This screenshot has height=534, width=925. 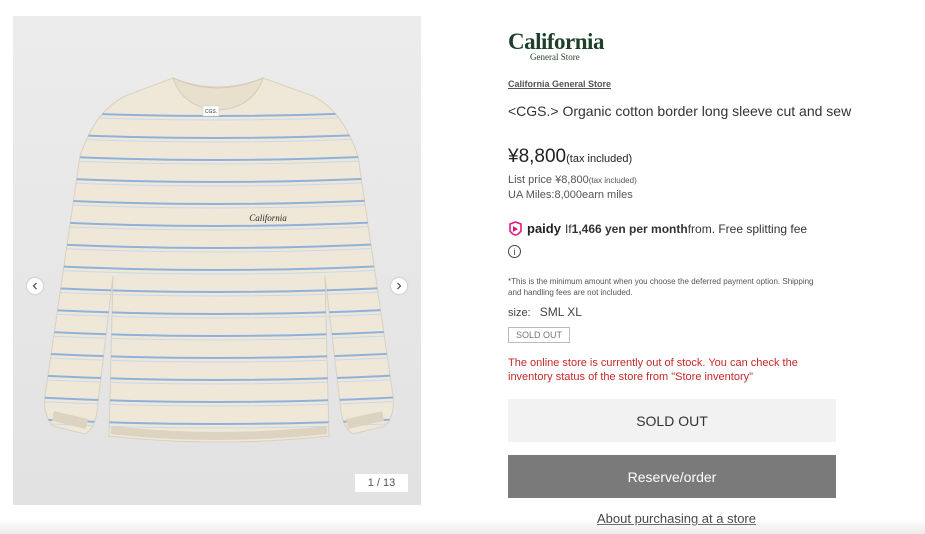 What do you see at coordinates (519, 313) in the screenshot?
I see `size-label: size:` at bounding box center [519, 313].